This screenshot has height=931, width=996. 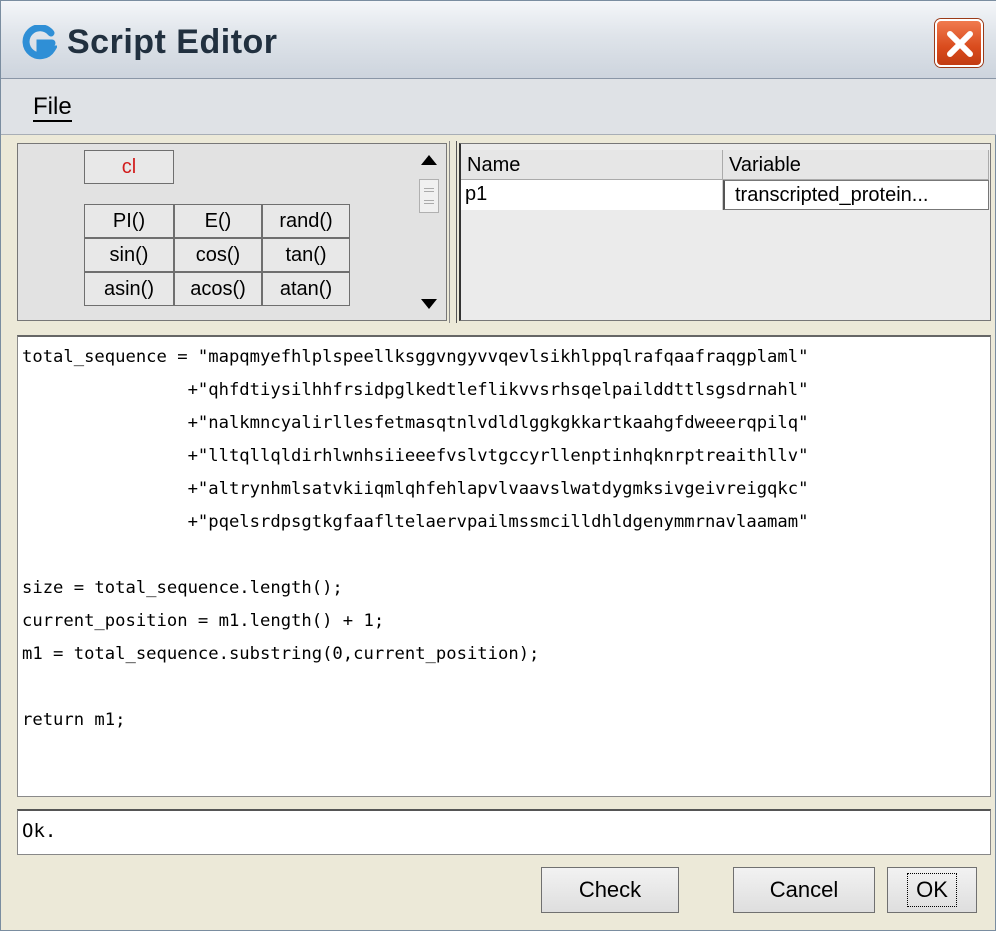 I want to click on window-title: Script Editor, so click(x=172, y=42).